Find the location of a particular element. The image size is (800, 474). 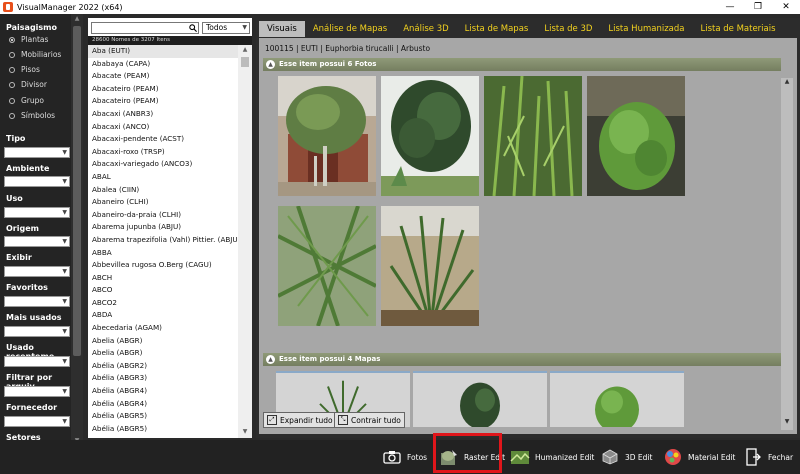

maximize-button: ❐ is located at coordinates (758, 7).